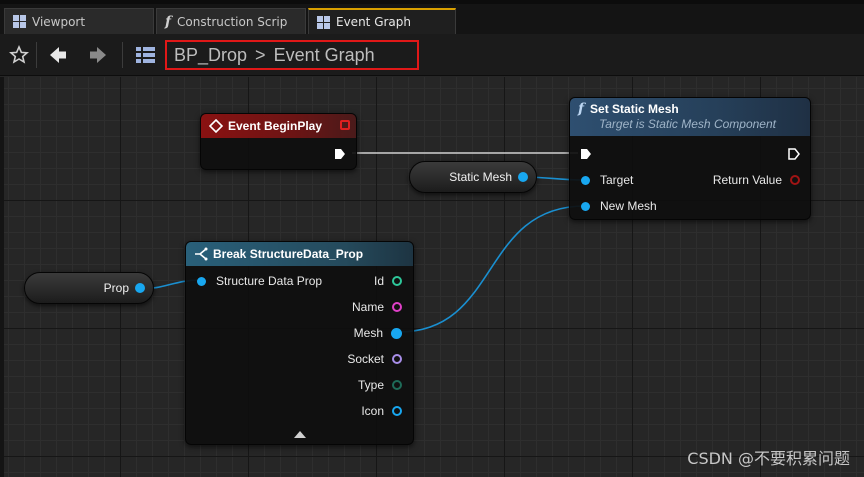 The width and height of the screenshot is (864, 477). I want to click on breadcrumb-graph: Event Graph, so click(324, 55).